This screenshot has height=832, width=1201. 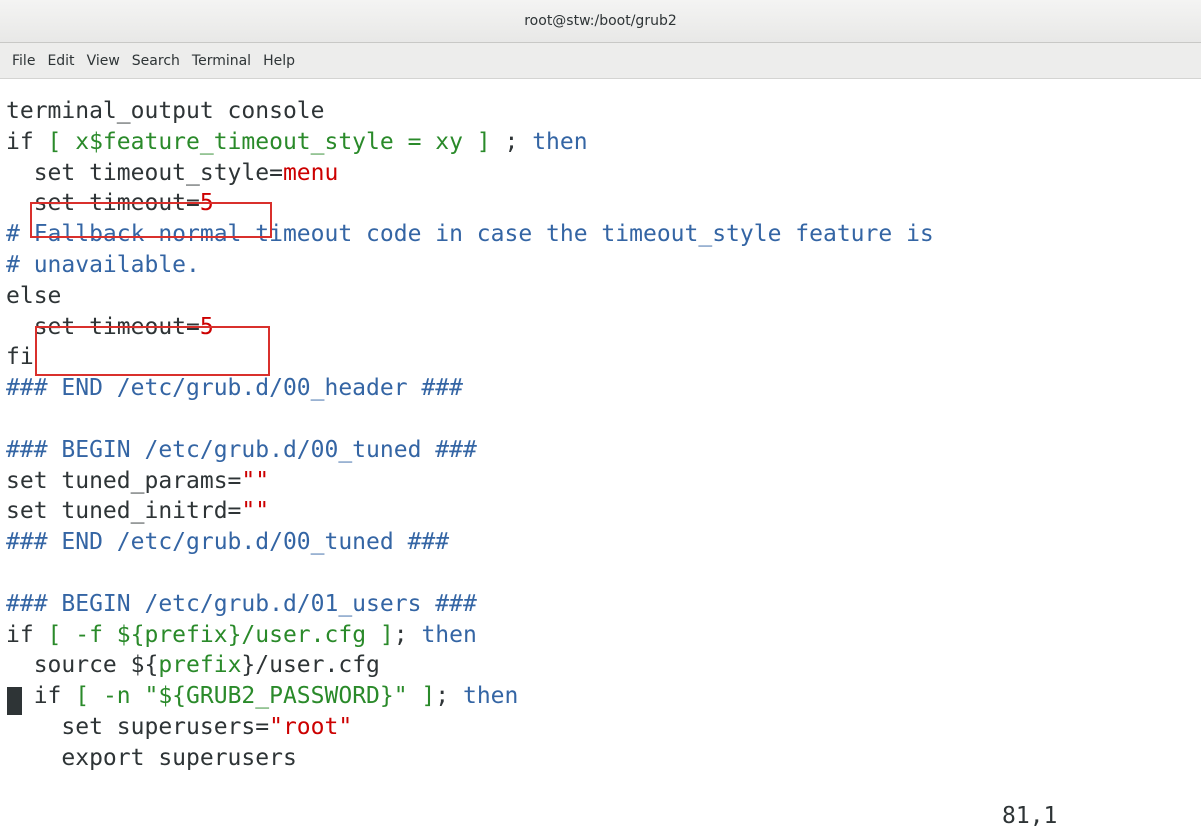 I want to click on menu-edit: Edit, so click(x=60, y=61).